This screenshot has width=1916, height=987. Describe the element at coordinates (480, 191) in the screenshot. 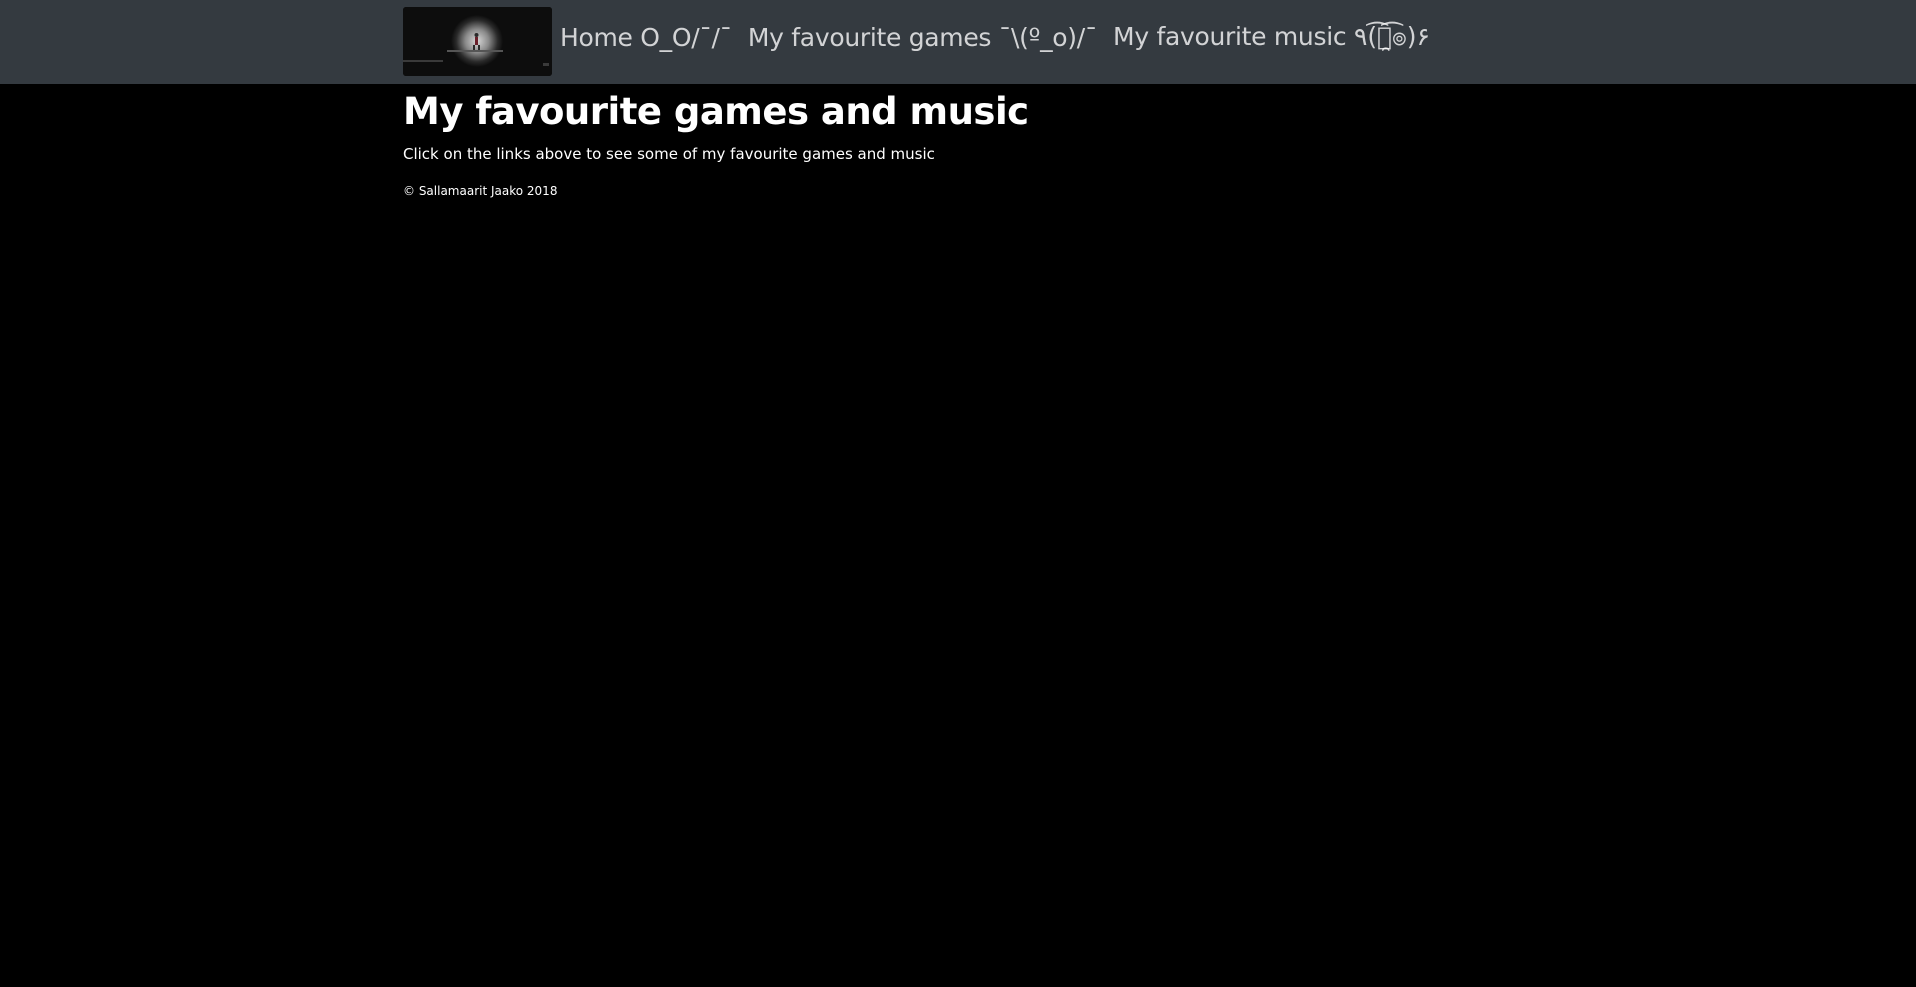

I see `copyright-footer: © Sallamaarit Jaako 2018` at that location.